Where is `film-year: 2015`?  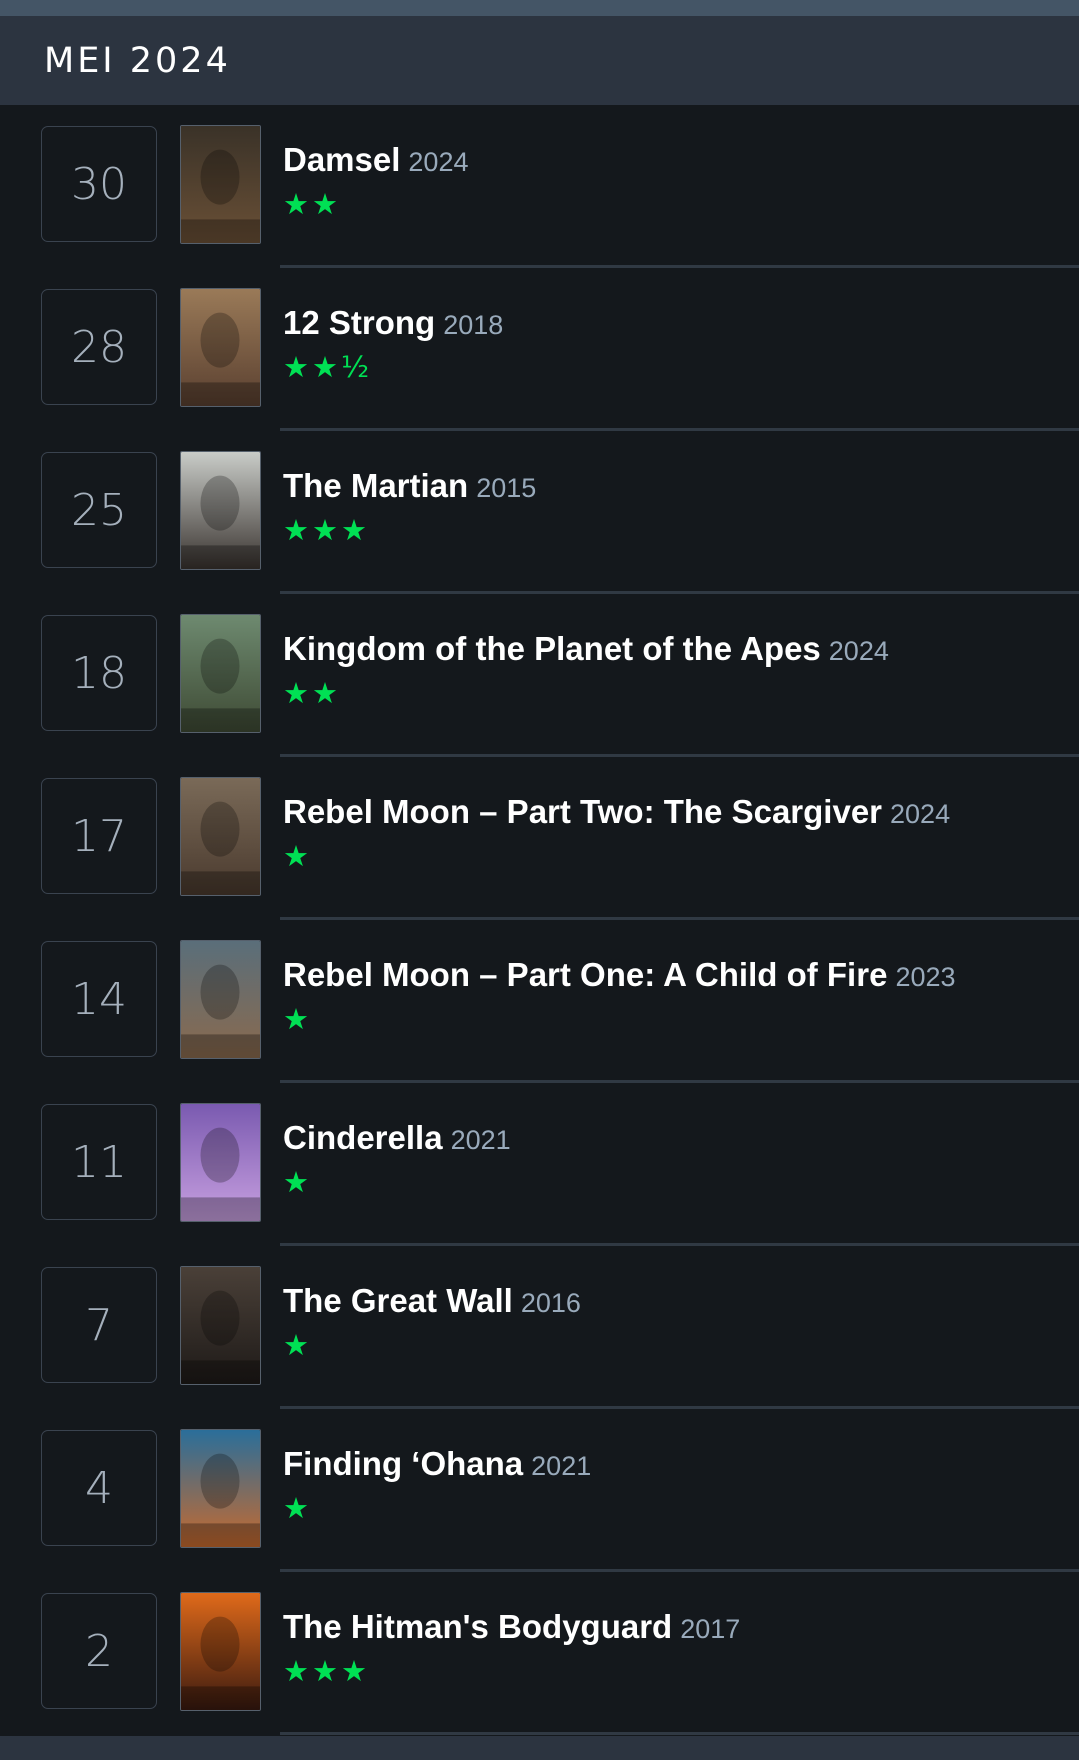
film-year: 2015 is located at coordinates (506, 488).